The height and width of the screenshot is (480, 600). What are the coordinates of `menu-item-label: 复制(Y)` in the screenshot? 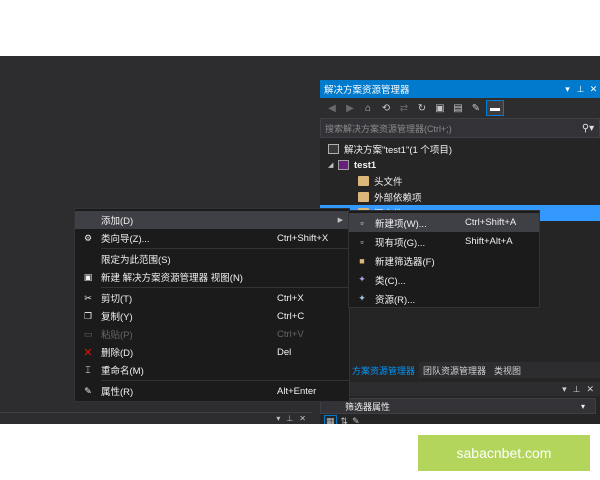 It's located at (117, 317).